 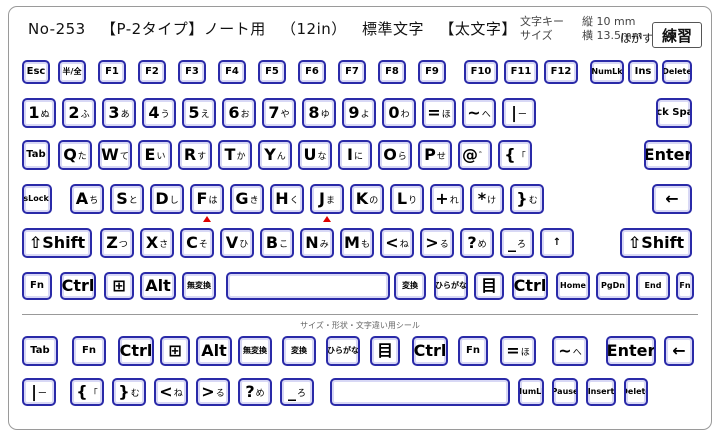 What do you see at coordinates (643, 72) in the screenshot?
I see `key-ins: Ins` at bounding box center [643, 72].